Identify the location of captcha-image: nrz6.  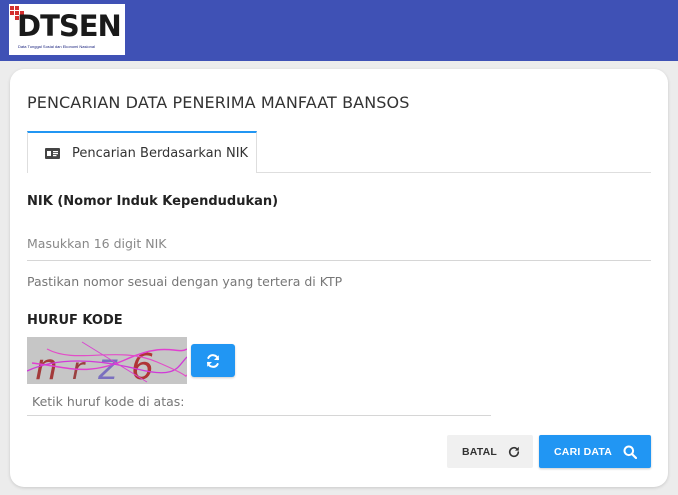
(107, 360).